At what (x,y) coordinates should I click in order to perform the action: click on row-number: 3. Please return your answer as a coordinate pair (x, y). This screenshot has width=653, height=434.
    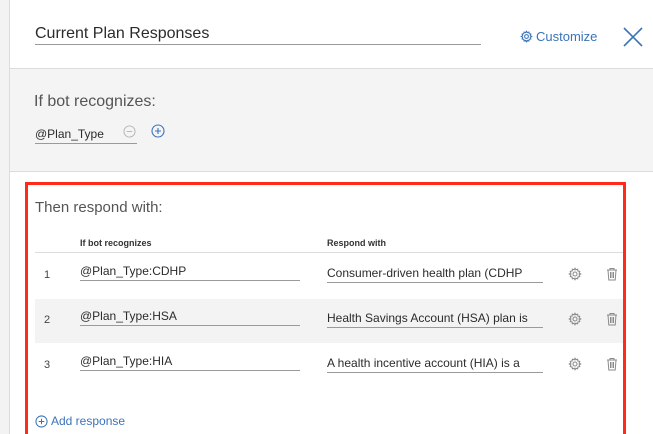
    Looking at the image, I should click on (47, 365).